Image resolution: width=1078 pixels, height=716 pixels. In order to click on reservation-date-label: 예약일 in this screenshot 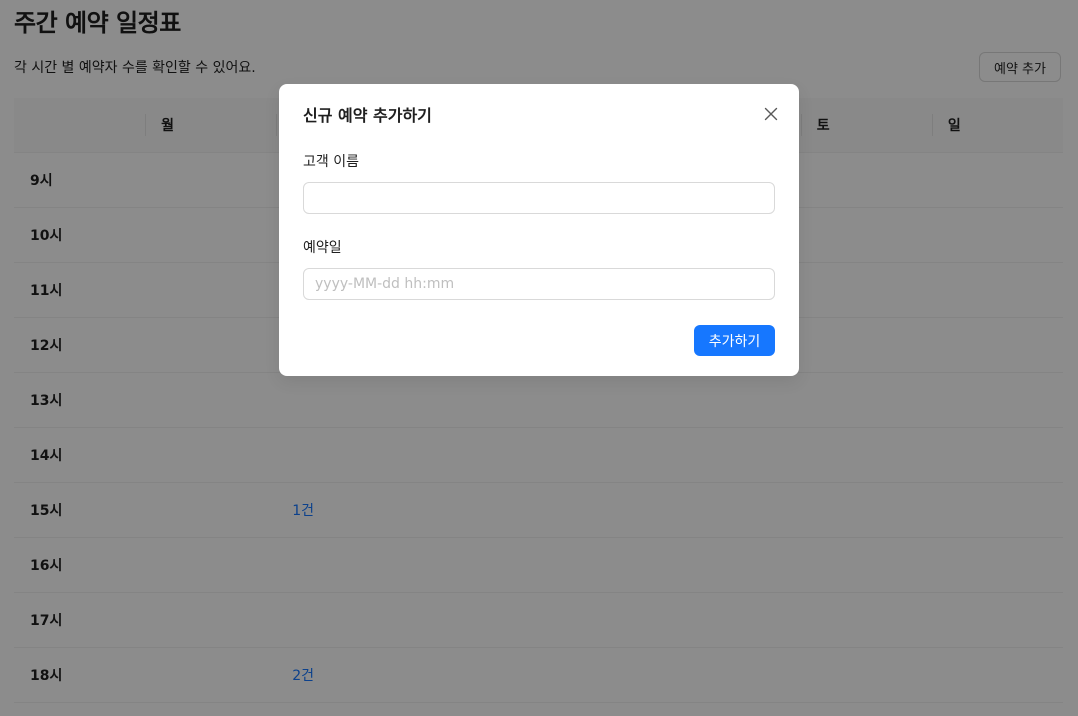, I will do `click(322, 248)`.